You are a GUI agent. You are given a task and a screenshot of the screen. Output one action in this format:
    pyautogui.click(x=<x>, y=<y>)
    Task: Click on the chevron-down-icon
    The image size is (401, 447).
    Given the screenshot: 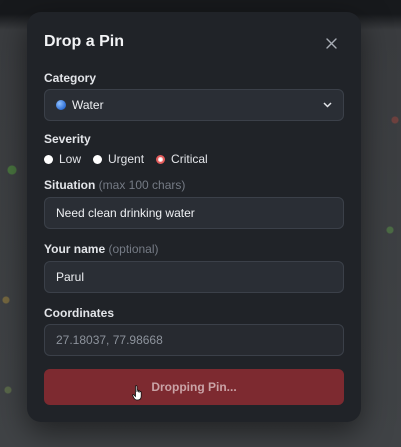 What is the action you would take?
    pyautogui.click(x=327, y=105)
    